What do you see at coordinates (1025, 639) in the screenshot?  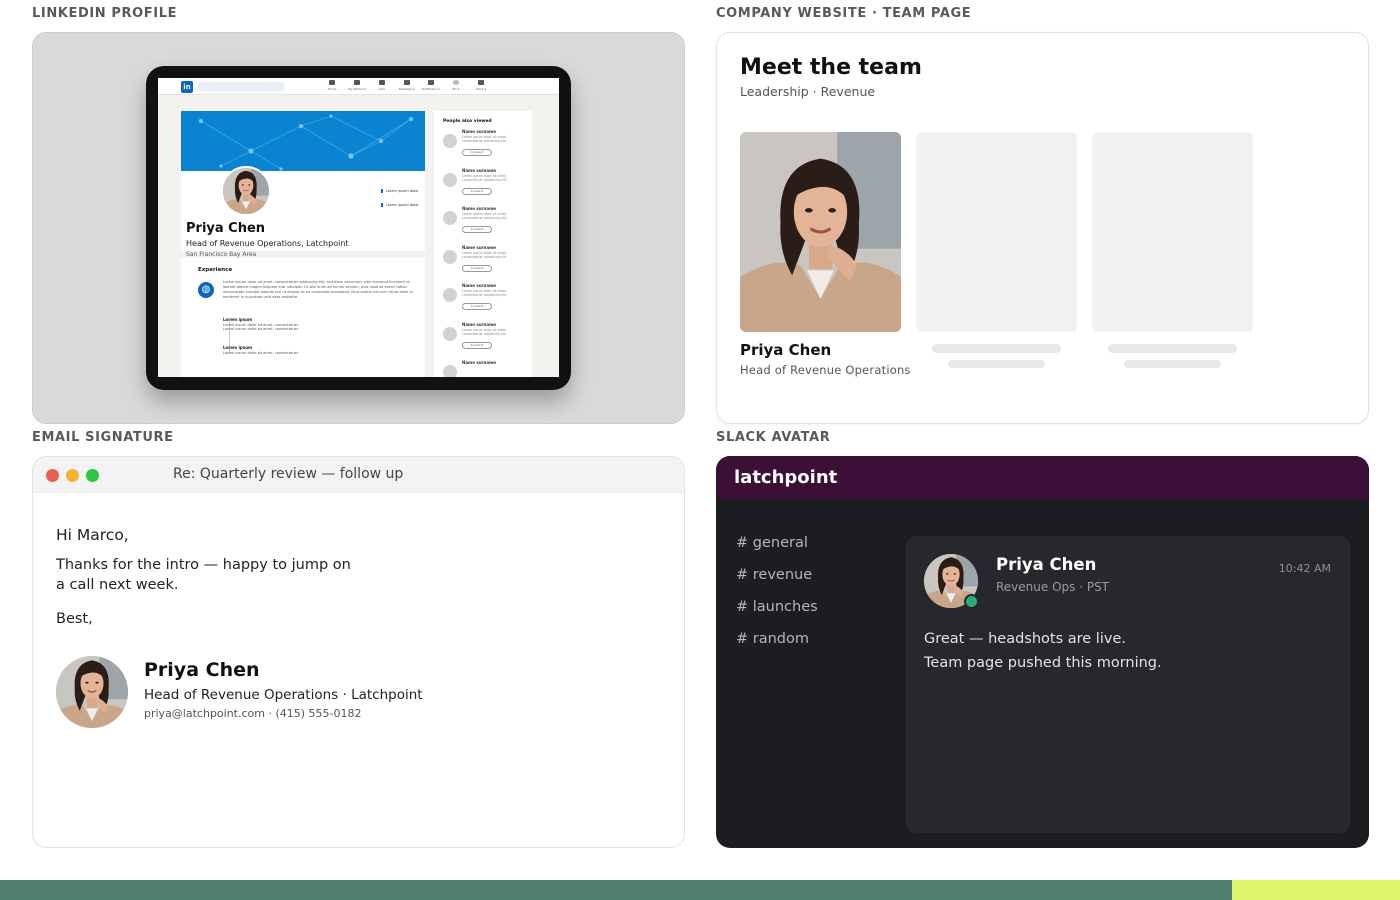 I see `message-text: Great — headshots are live.` at bounding box center [1025, 639].